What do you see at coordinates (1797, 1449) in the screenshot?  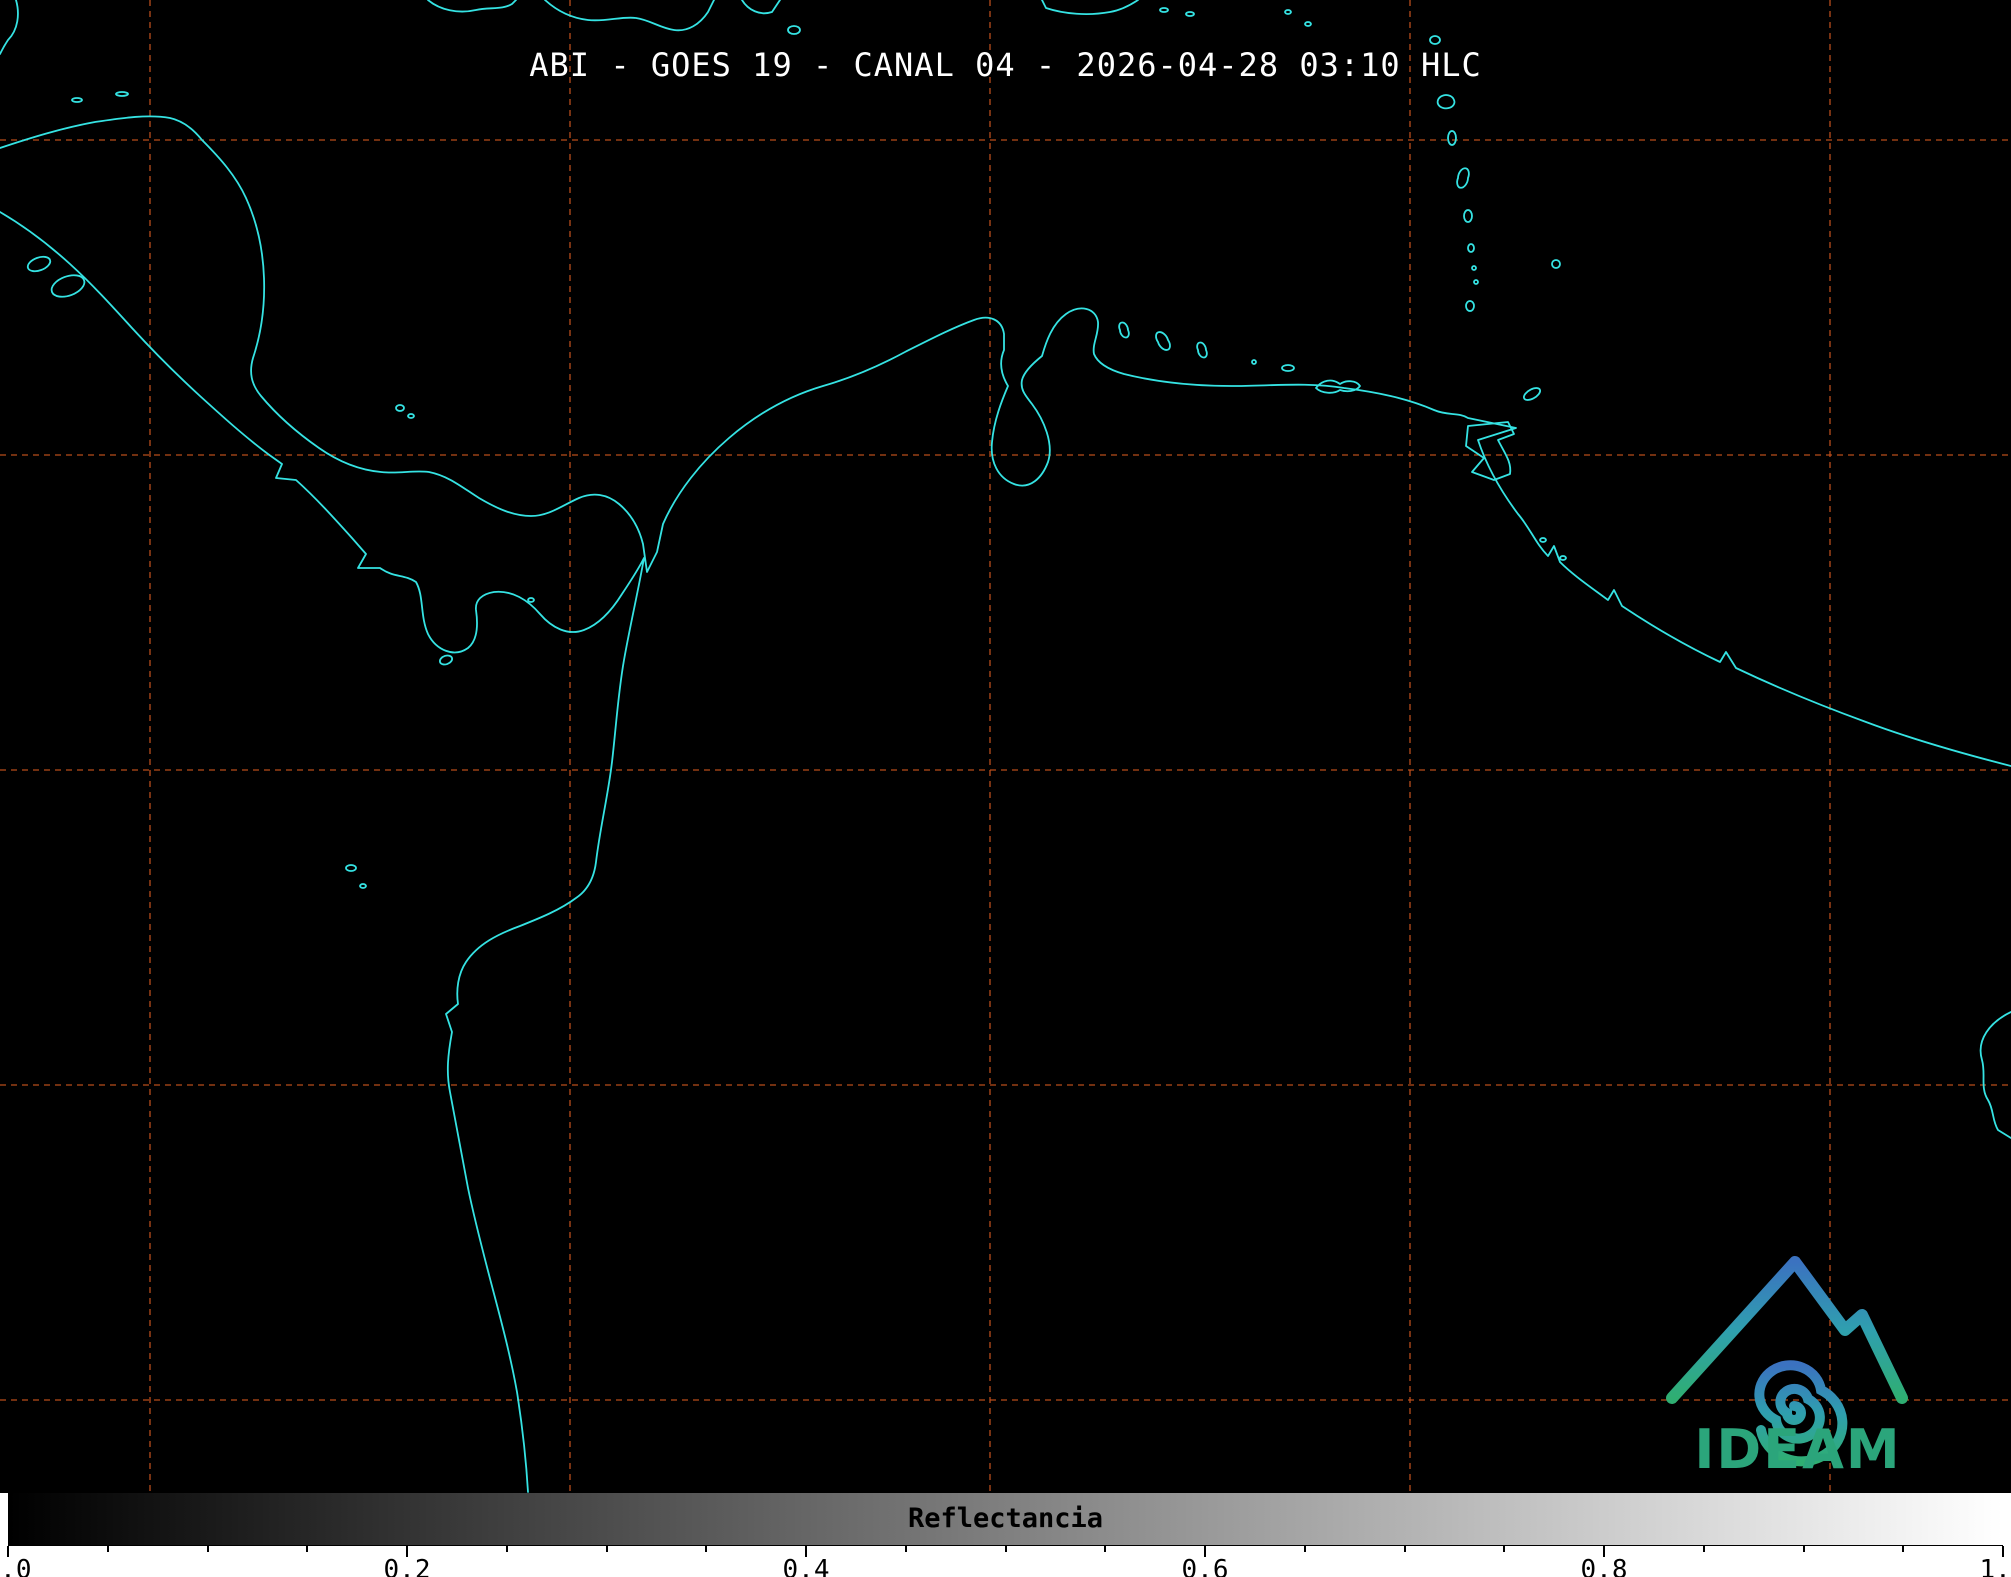 I see `logo-text: IDEAM` at bounding box center [1797, 1449].